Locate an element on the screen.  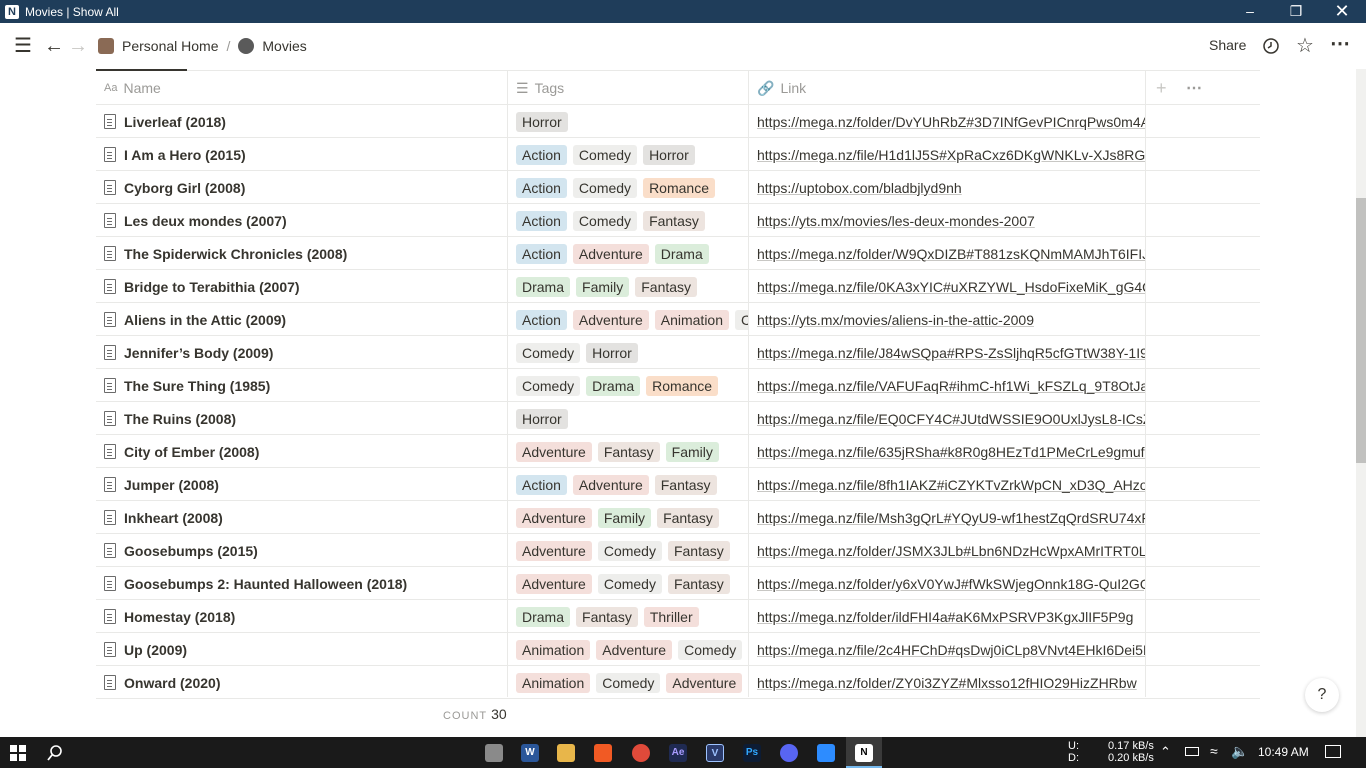
tags-cell: Adventure Fantasy Family is located at coordinates (632, 451).